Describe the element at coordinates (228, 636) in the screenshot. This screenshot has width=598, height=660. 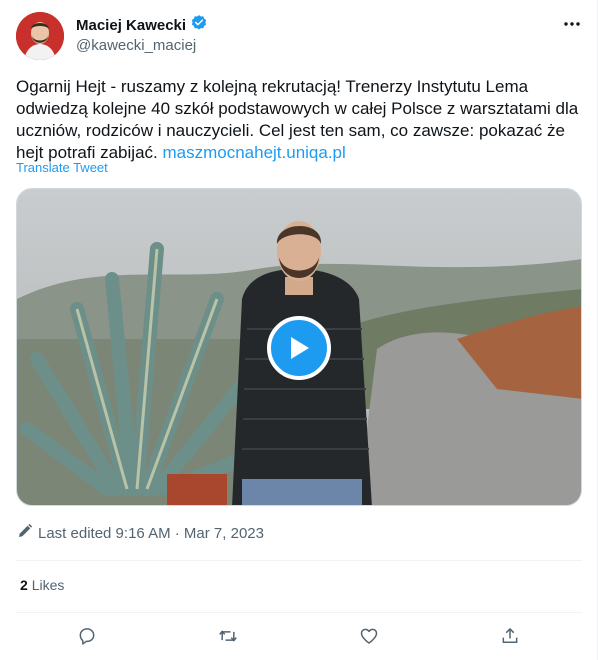
I see `retweet-icon` at that location.